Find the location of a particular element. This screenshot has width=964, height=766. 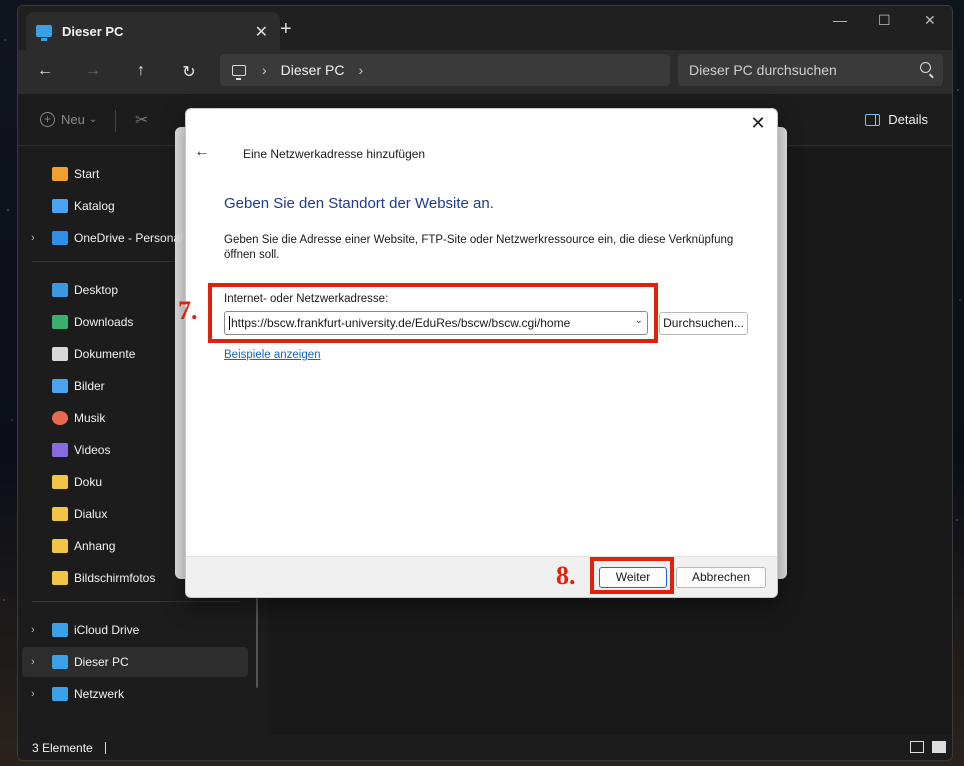

sidebar-item: › Netzwerk is located at coordinates (135, 694).